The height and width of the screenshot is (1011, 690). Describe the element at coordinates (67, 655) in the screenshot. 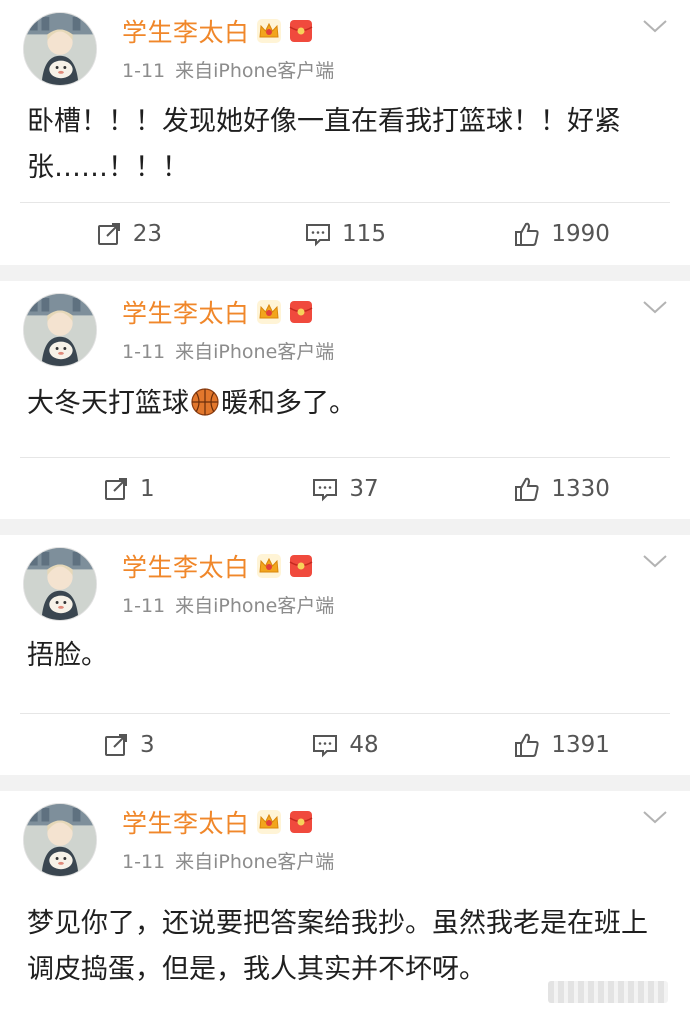

I see `post-text: 捂脸。` at that location.